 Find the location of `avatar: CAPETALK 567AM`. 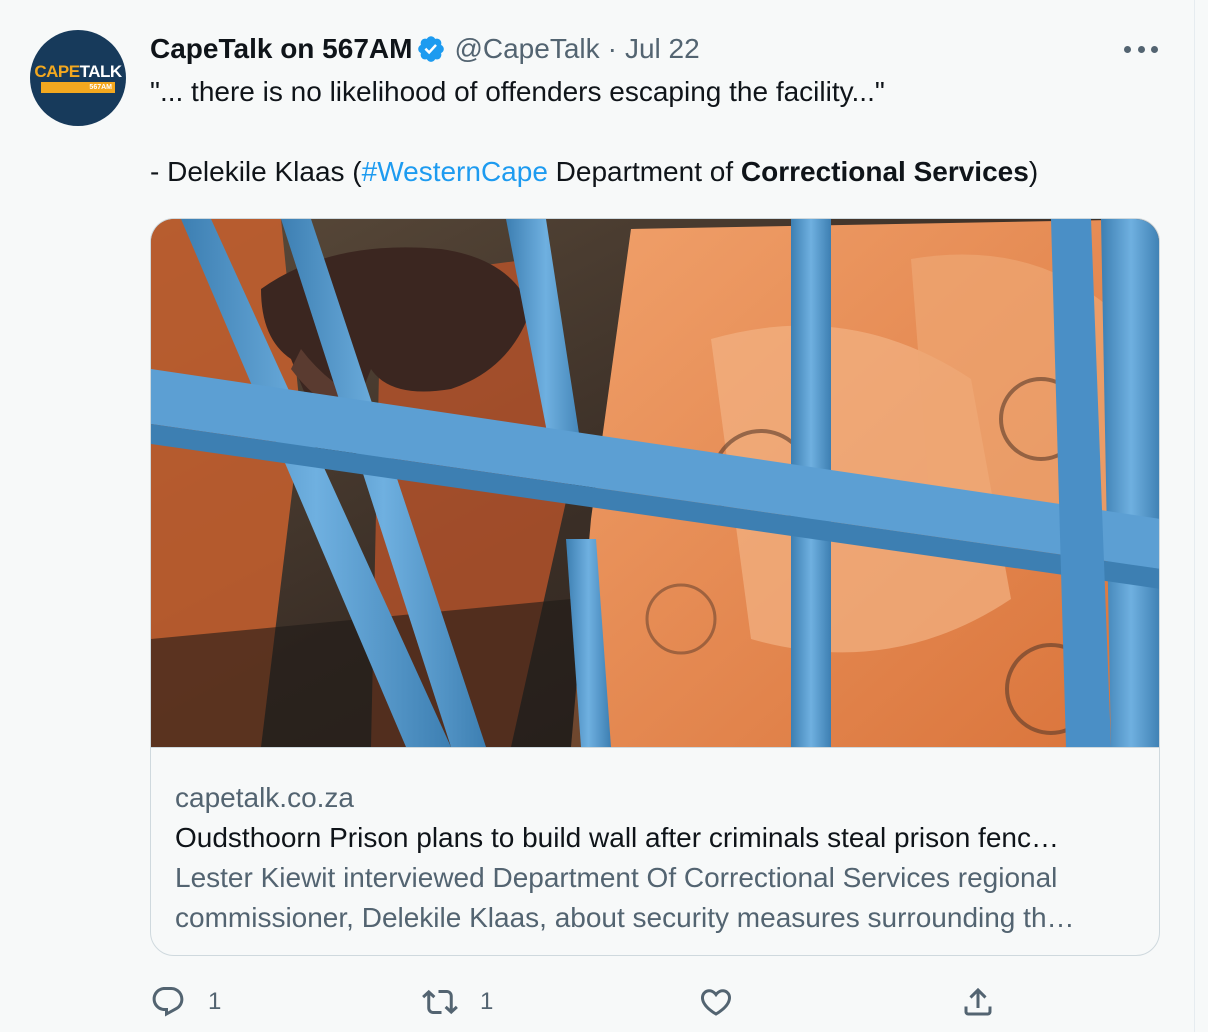

avatar: CAPETALK 567AM is located at coordinates (78, 78).